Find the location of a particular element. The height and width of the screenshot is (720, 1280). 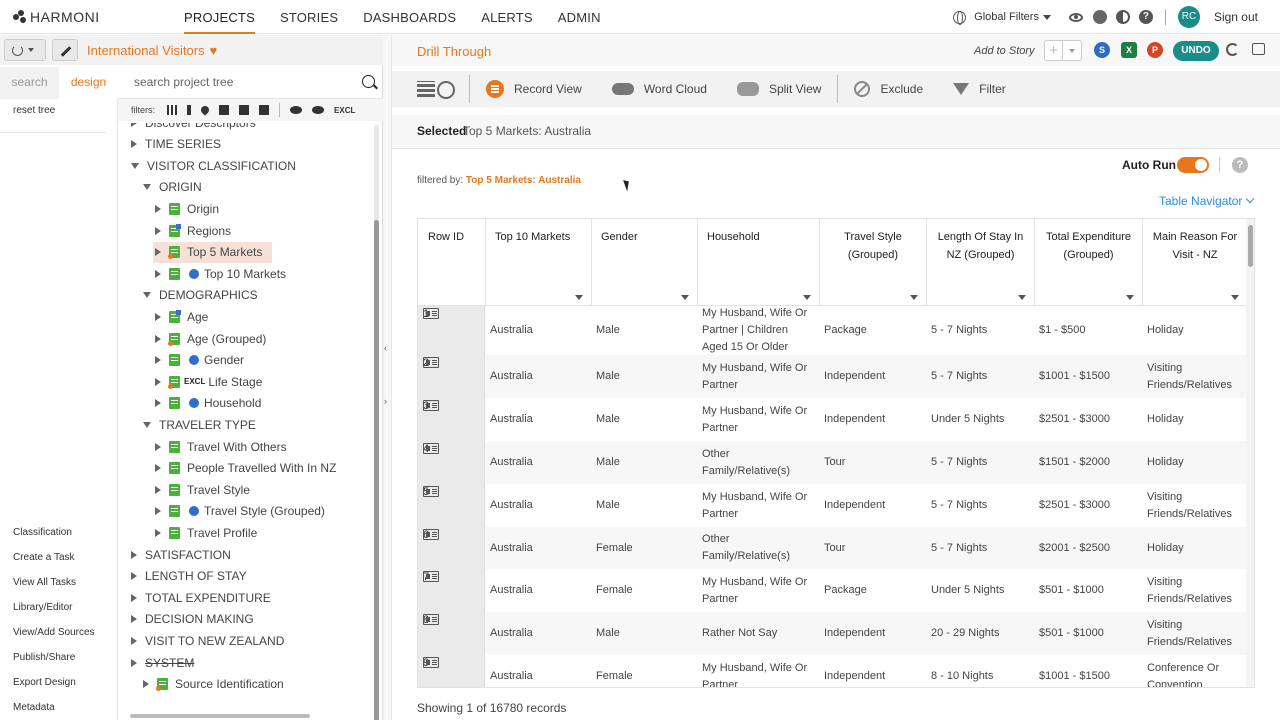

nav-dashboards: DASHBOARDS is located at coordinates (409, 17).